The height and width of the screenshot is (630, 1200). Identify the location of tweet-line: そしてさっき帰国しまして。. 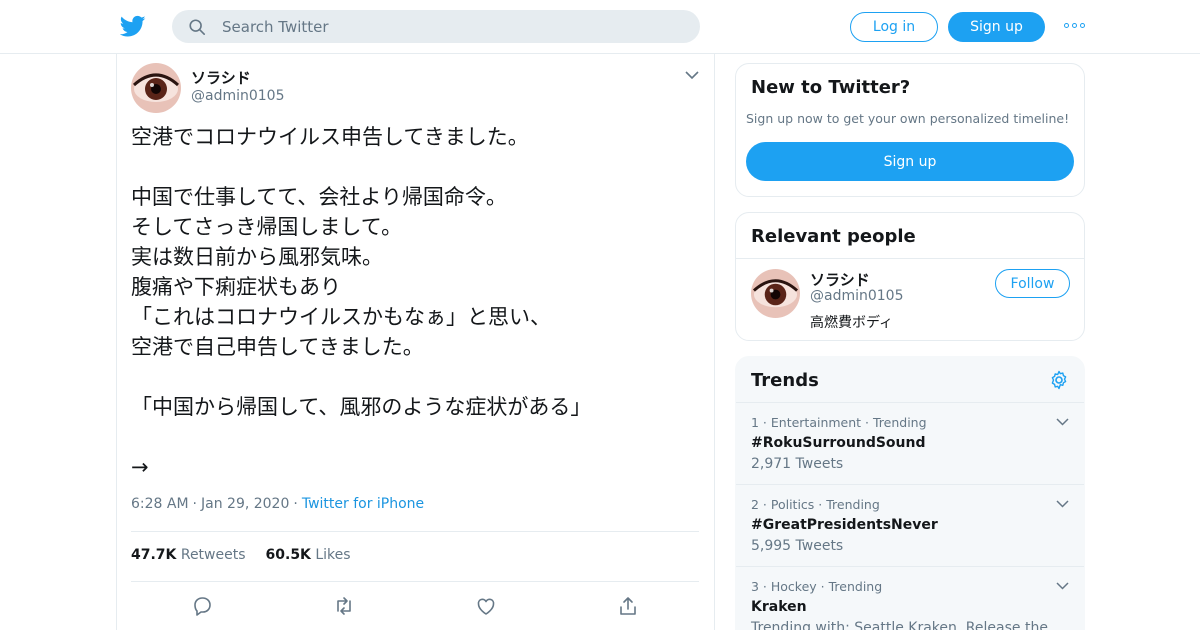
(267, 227).